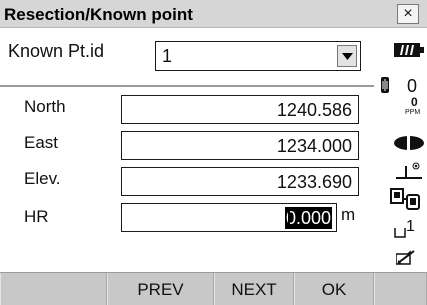  Describe the element at coordinates (42, 178) in the screenshot. I see `elev-label: Elev.` at that location.